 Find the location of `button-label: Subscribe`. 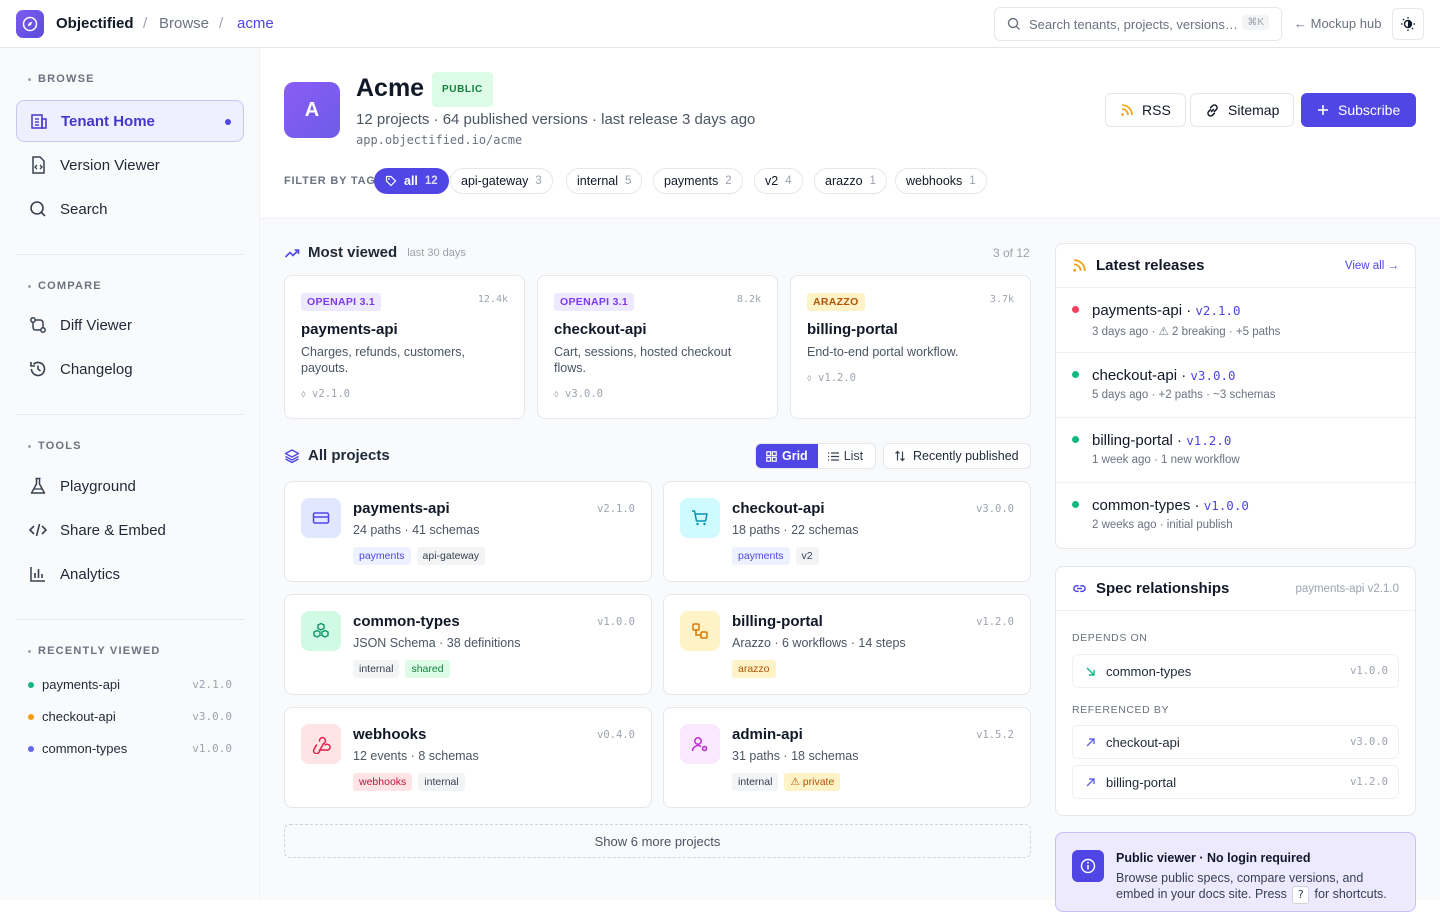

button-label: Subscribe is located at coordinates (1369, 110).